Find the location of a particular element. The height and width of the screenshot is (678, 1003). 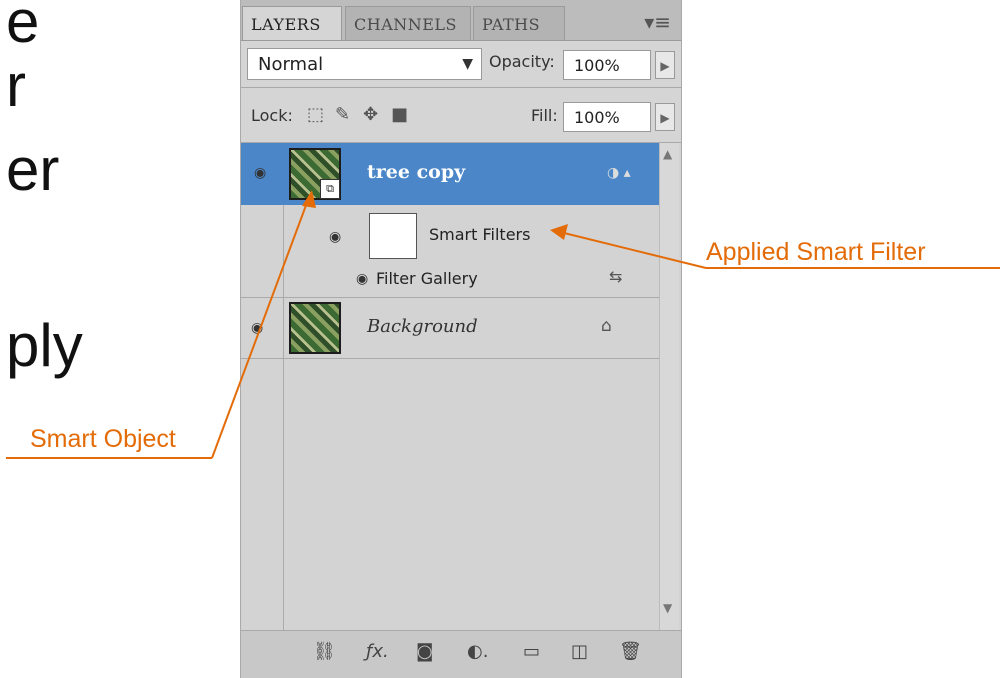

layer-name: tree copy is located at coordinates (416, 172).